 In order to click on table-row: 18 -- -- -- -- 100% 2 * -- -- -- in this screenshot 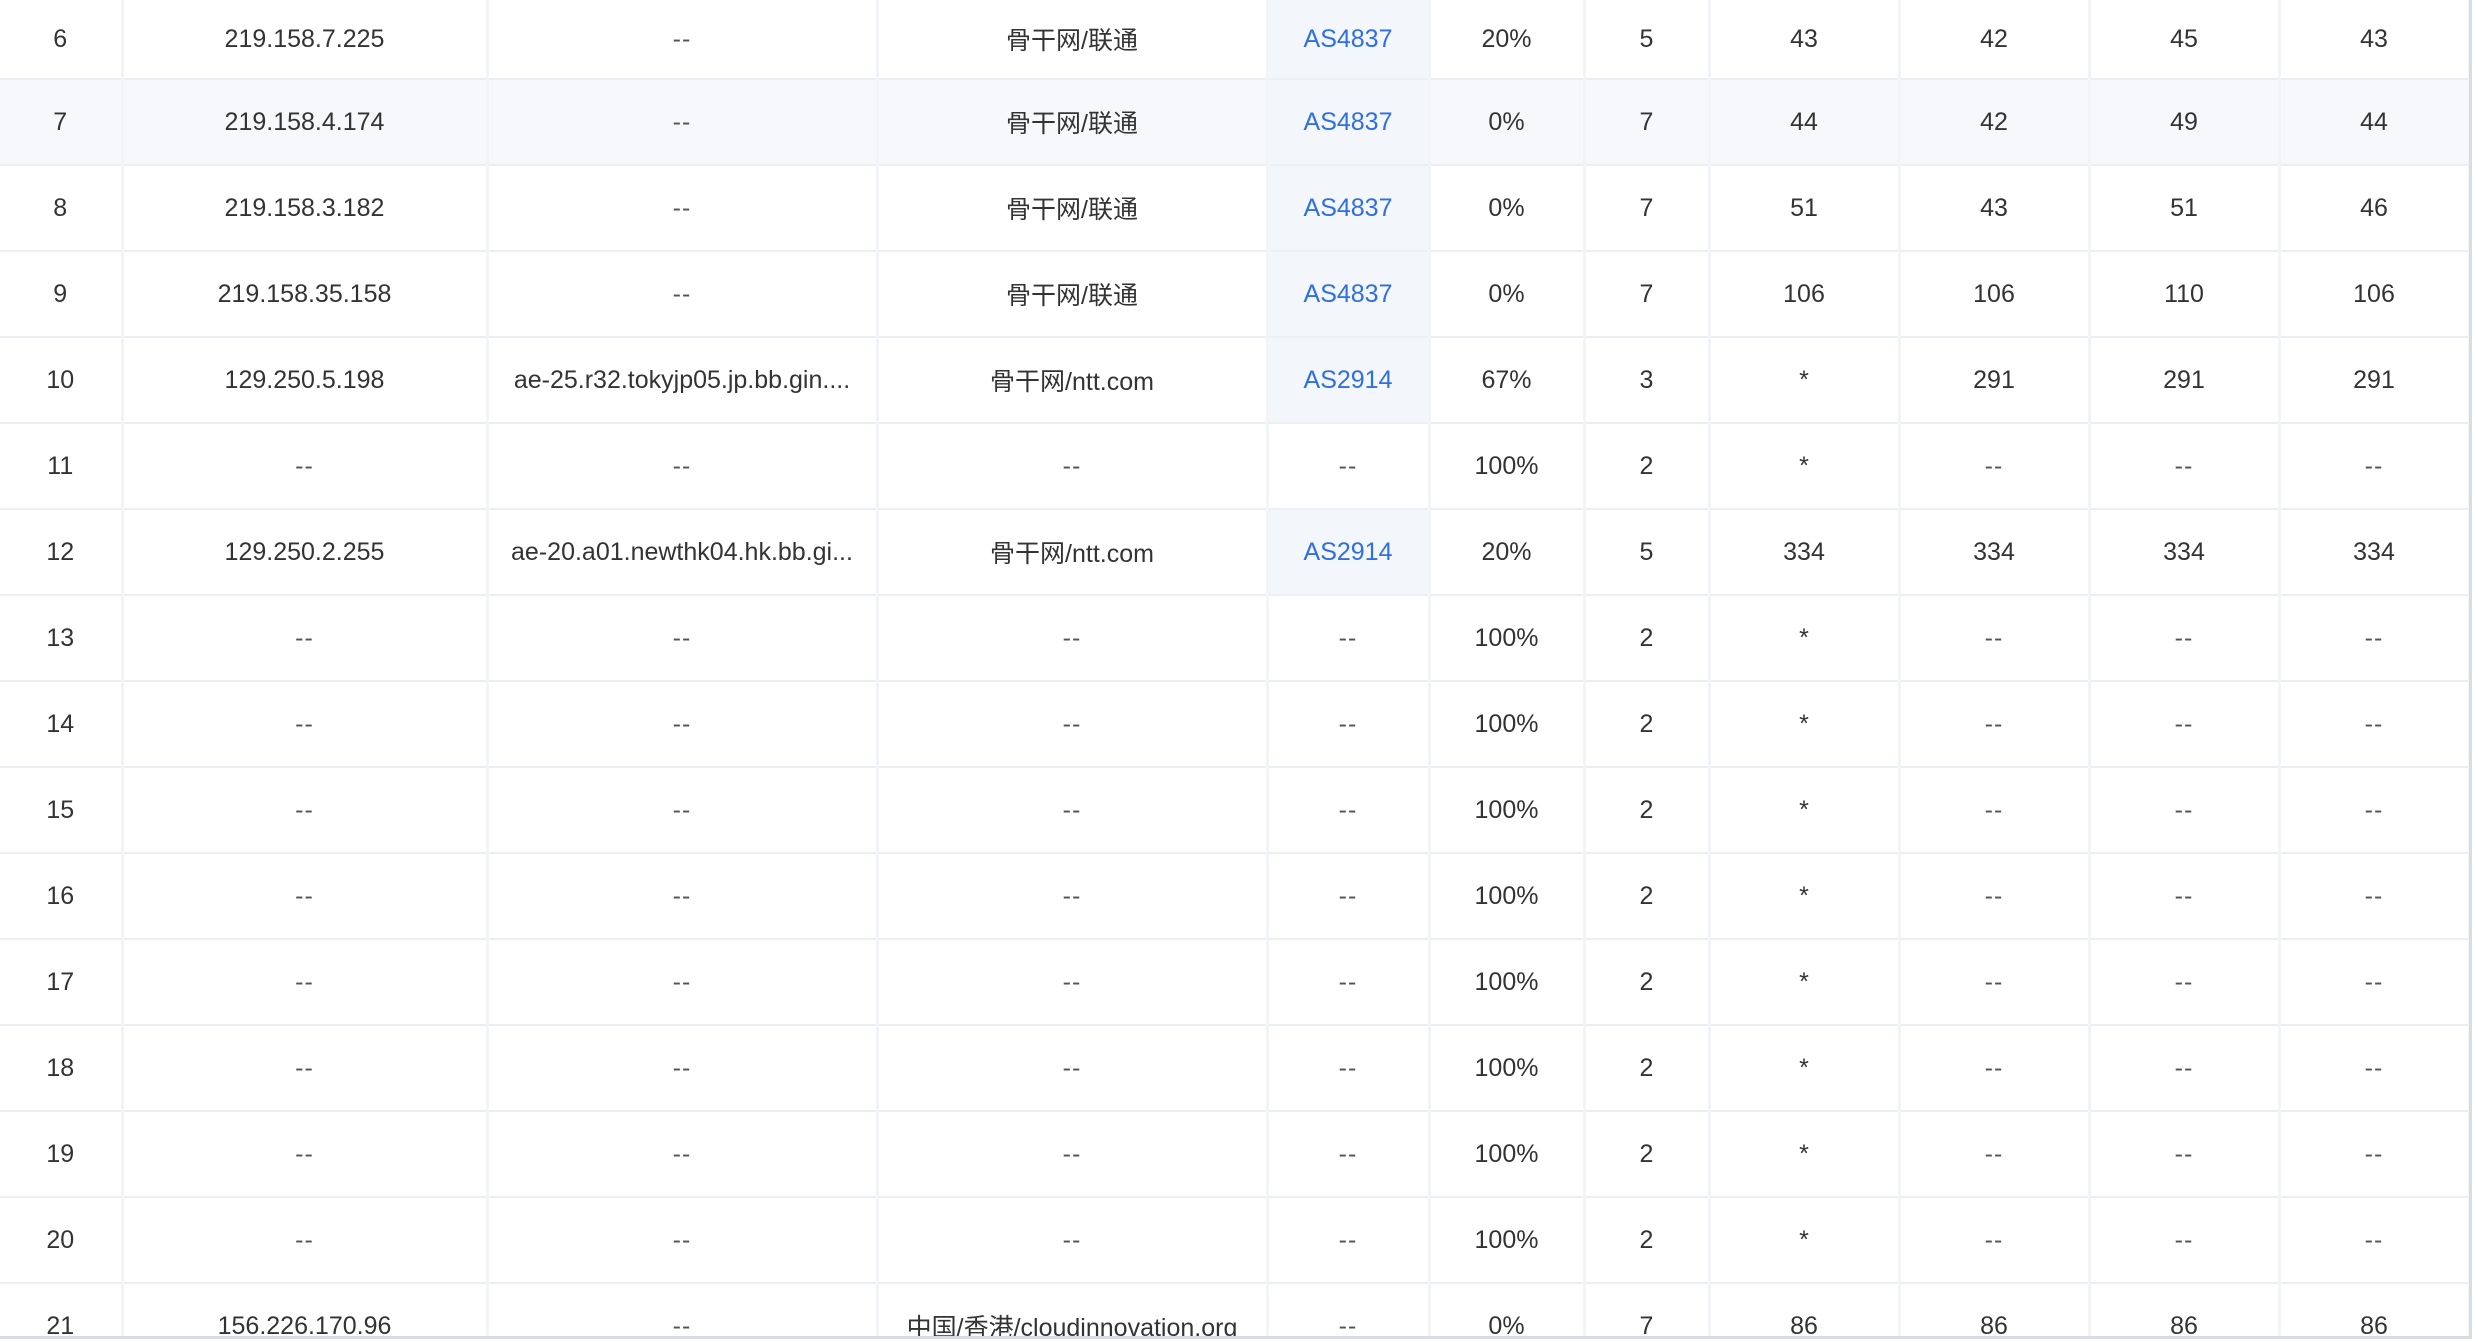, I will do `click(1234, 1068)`.